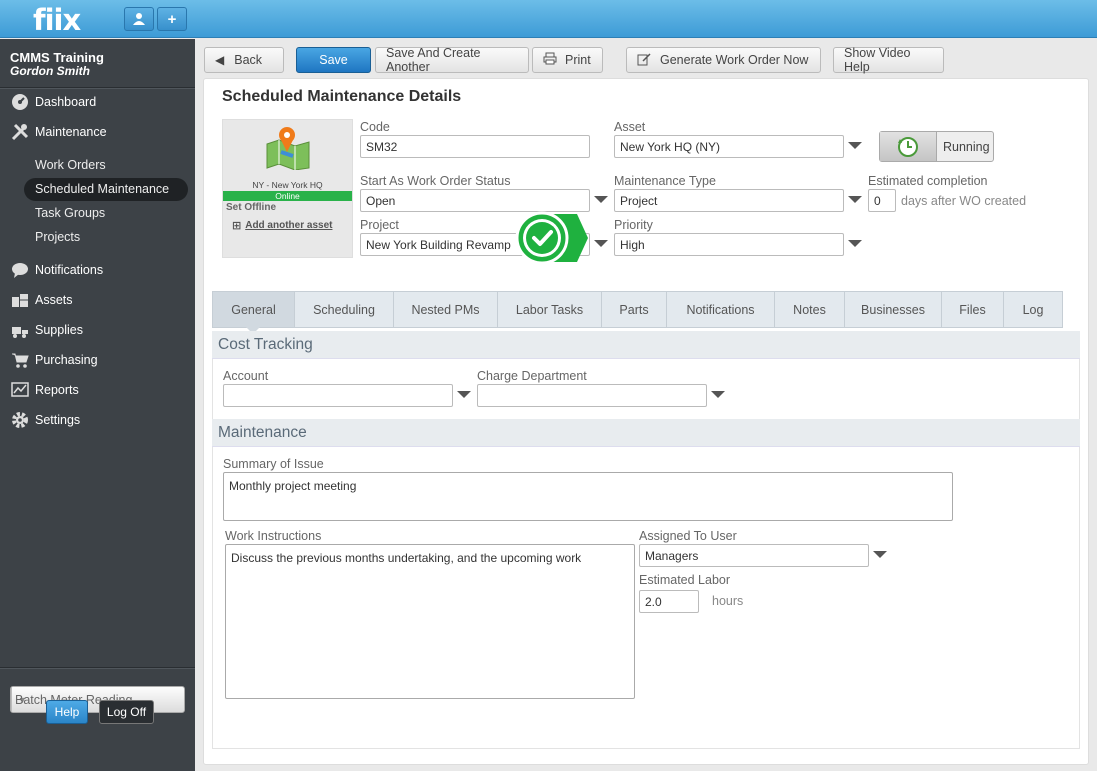  I want to click on sidebar-item-label: Notifications, so click(69, 270).